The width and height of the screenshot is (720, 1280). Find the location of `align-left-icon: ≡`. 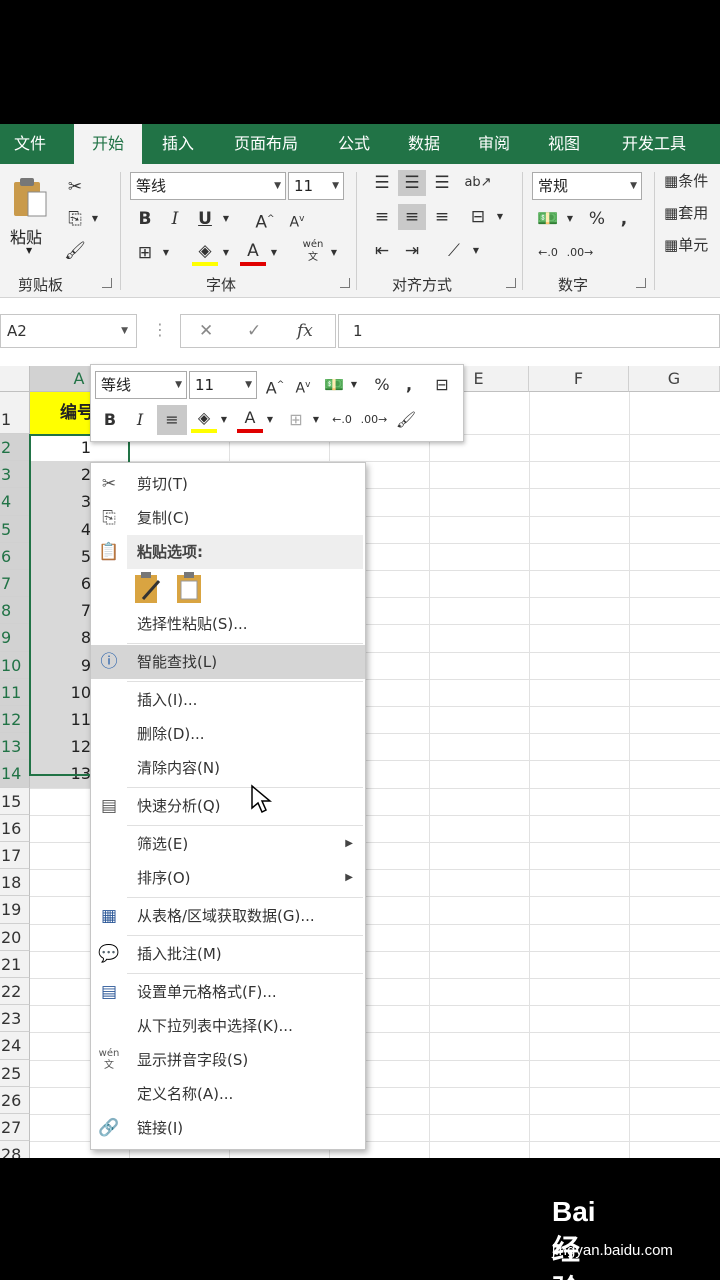

align-left-icon: ≡ is located at coordinates (382, 217).